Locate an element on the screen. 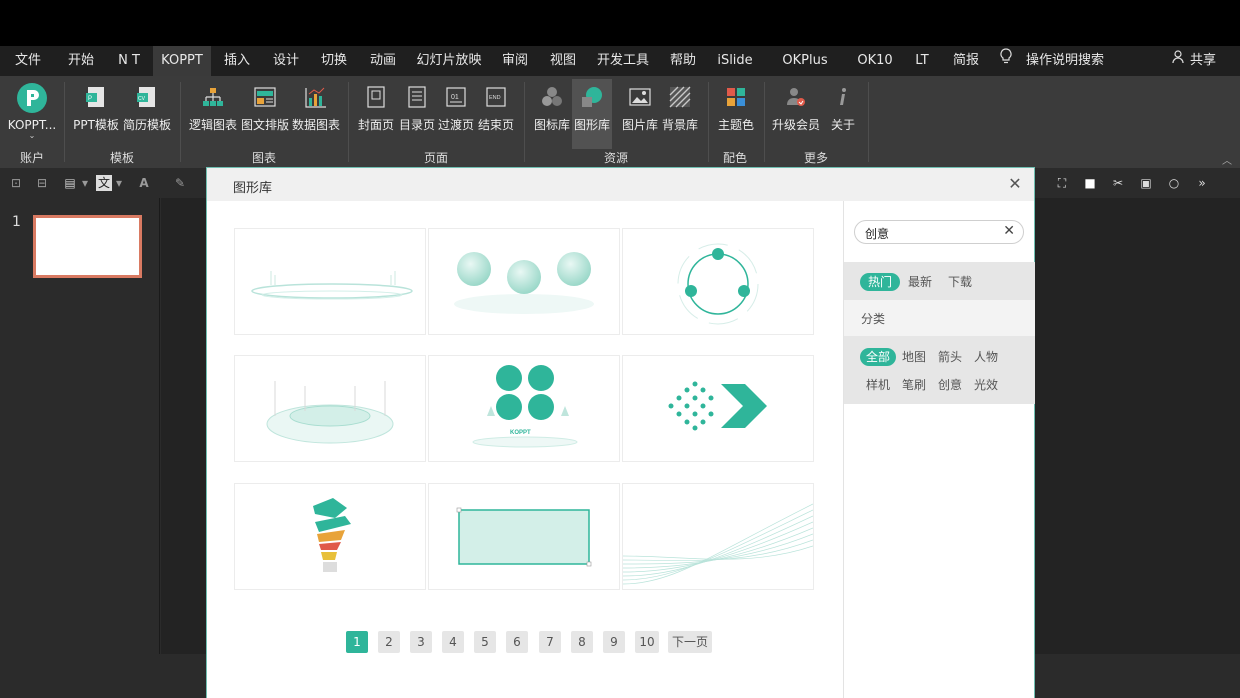 The image size is (1240, 698). brush-icon: ✂ is located at coordinates (1118, 183).